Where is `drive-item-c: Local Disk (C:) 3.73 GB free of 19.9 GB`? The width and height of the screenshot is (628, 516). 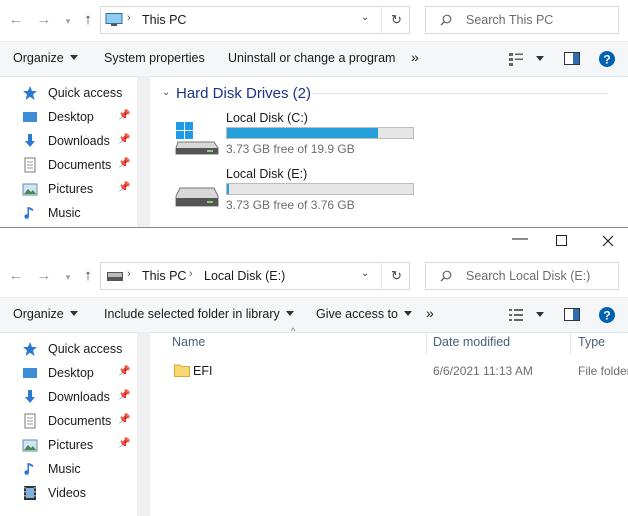
drive-item-c: Local Disk (C:) 3.73 GB free of 19.9 GB is located at coordinates (300, 135).